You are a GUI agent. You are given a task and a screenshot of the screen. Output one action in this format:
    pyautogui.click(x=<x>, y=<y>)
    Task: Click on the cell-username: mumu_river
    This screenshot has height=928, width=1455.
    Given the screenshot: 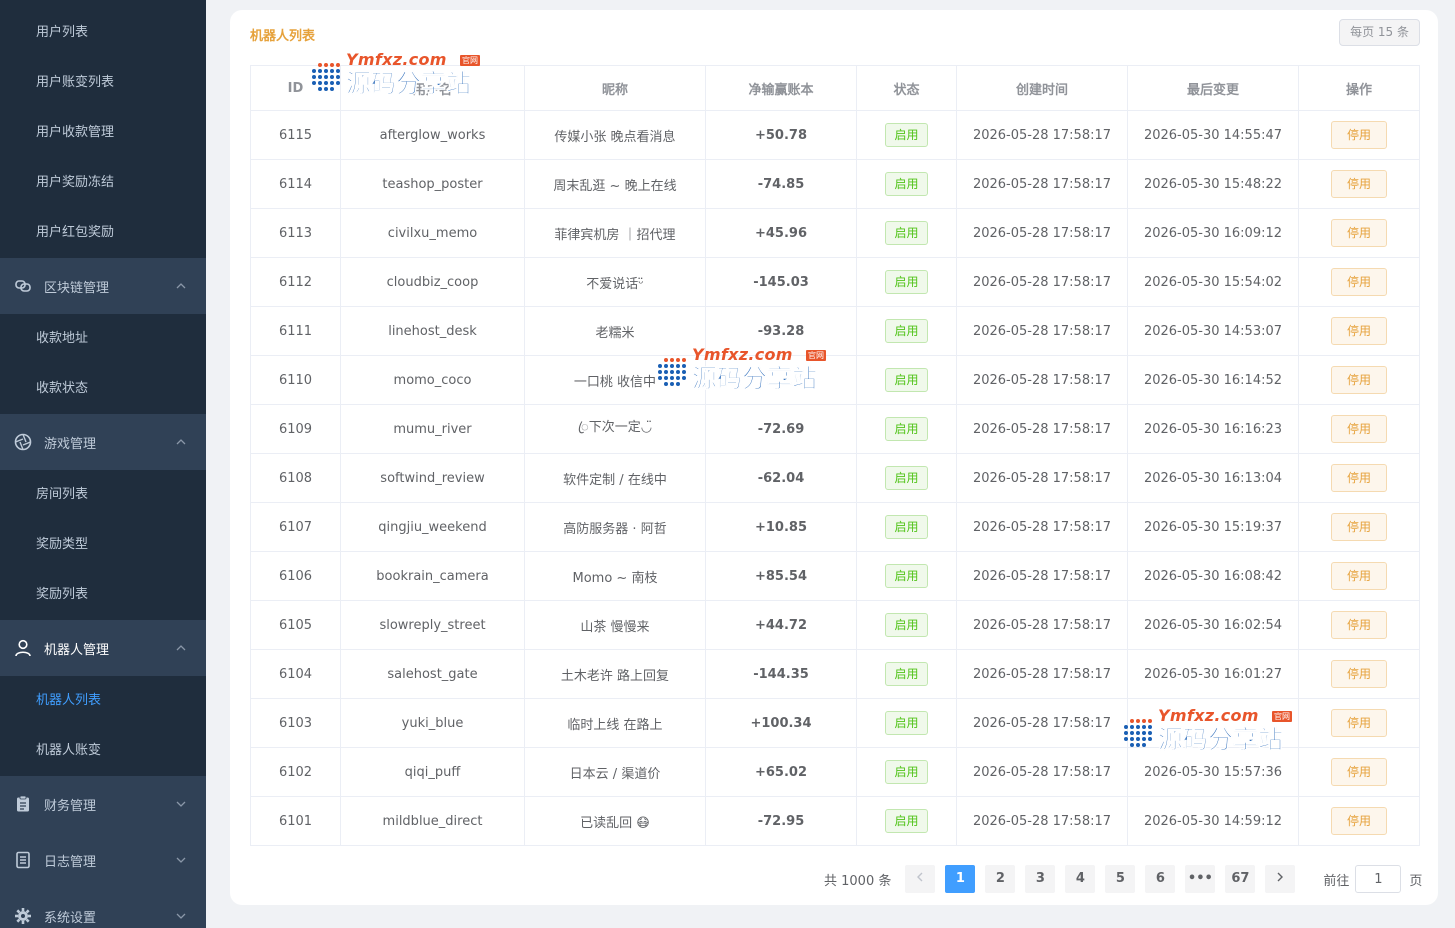 What is the action you would take?
    pyautogui.click(x=432, y=429)
    